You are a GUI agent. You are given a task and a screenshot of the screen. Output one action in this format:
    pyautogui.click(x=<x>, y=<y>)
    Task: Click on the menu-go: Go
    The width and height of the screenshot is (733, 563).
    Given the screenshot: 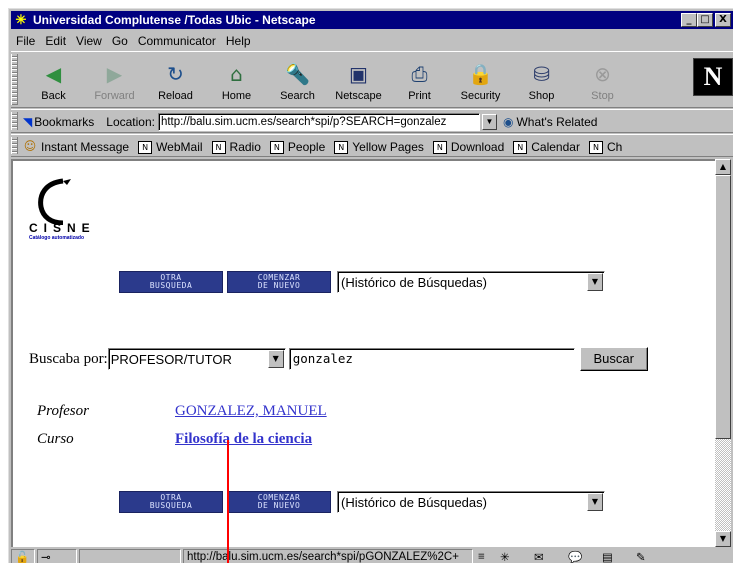 What is the action you would take?
    pyautogui.click(x=120, y=41)
    